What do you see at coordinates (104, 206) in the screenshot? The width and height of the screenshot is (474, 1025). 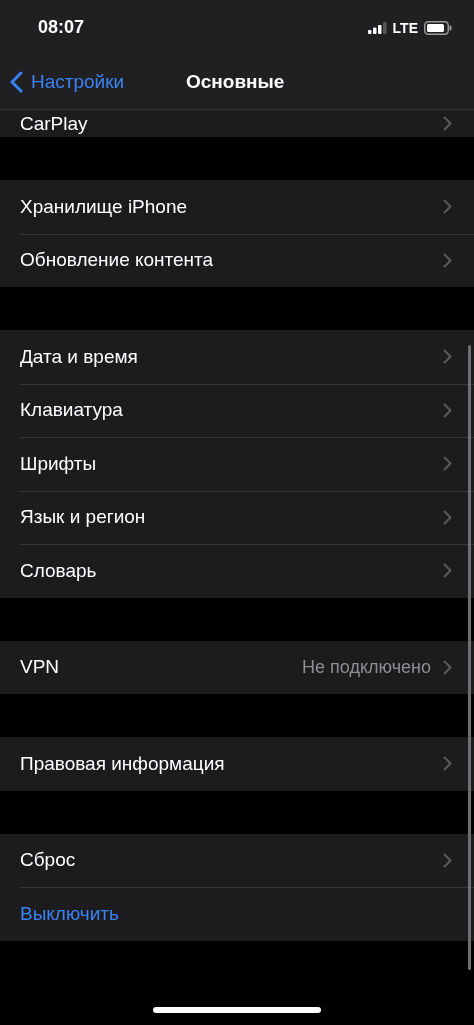 I see `row-label: Хранилище iPhone` at bounding box center [104, 206].